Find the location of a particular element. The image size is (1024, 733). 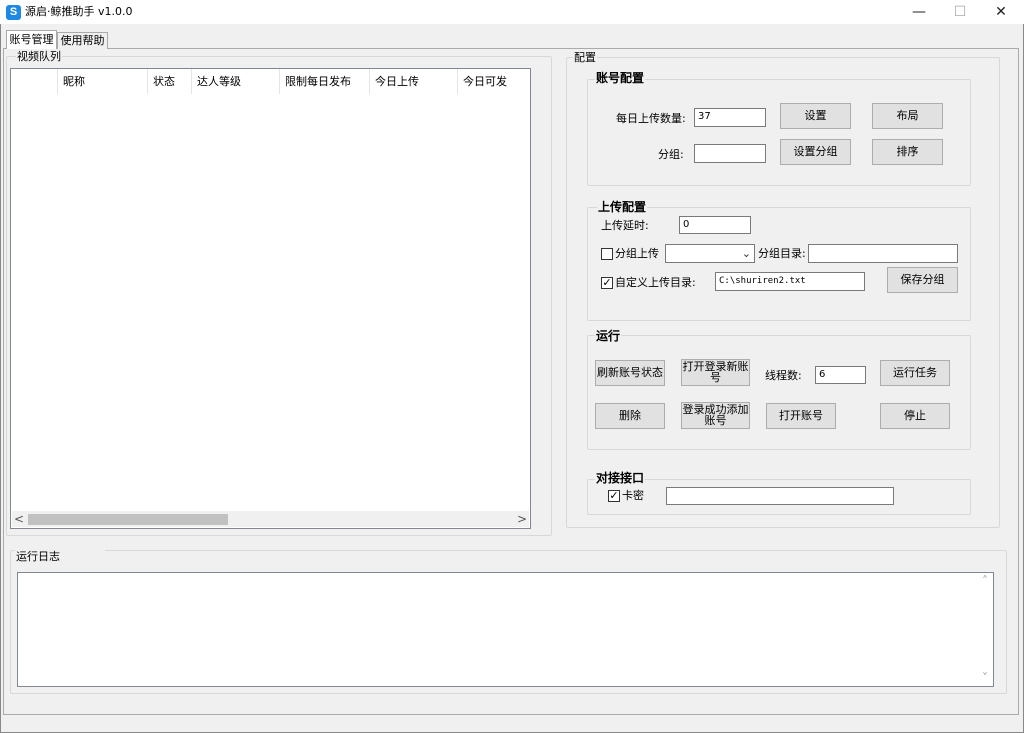

close-button: ✕ is located at coordinates (1001, 12).